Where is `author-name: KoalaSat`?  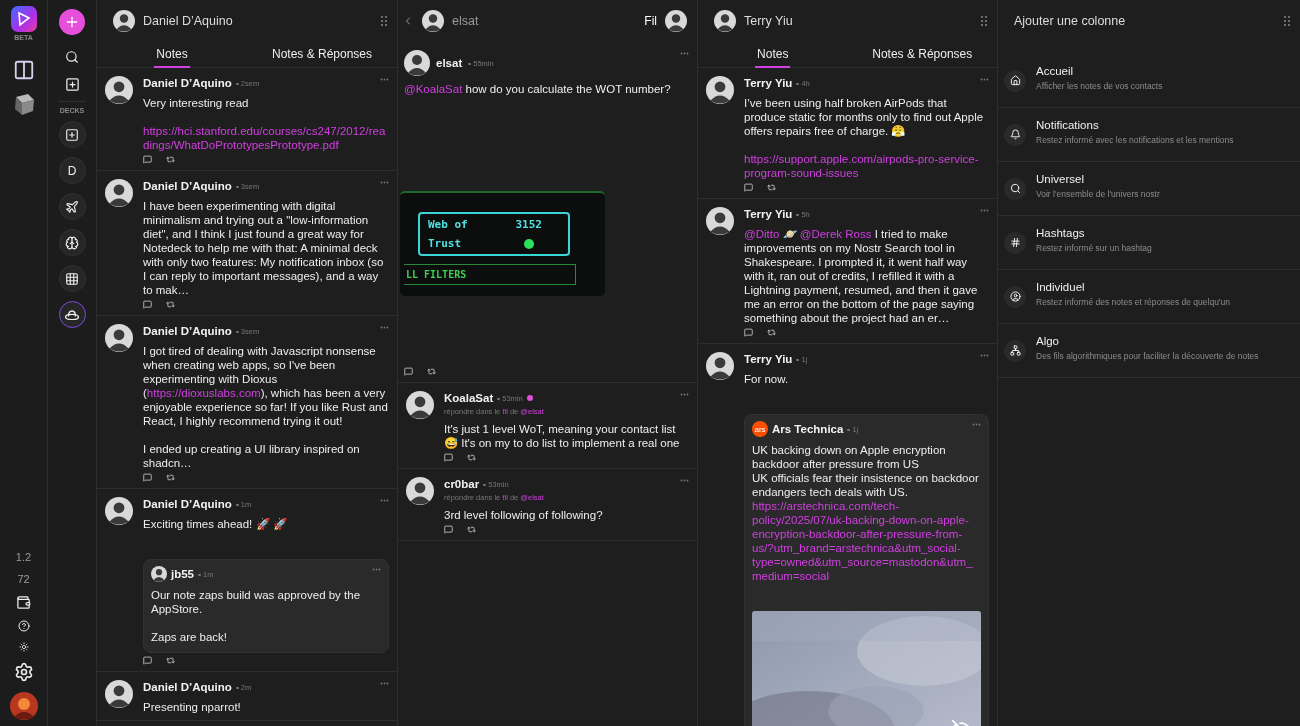 author-name: KoalaSat is located at coordinates (469, 398).